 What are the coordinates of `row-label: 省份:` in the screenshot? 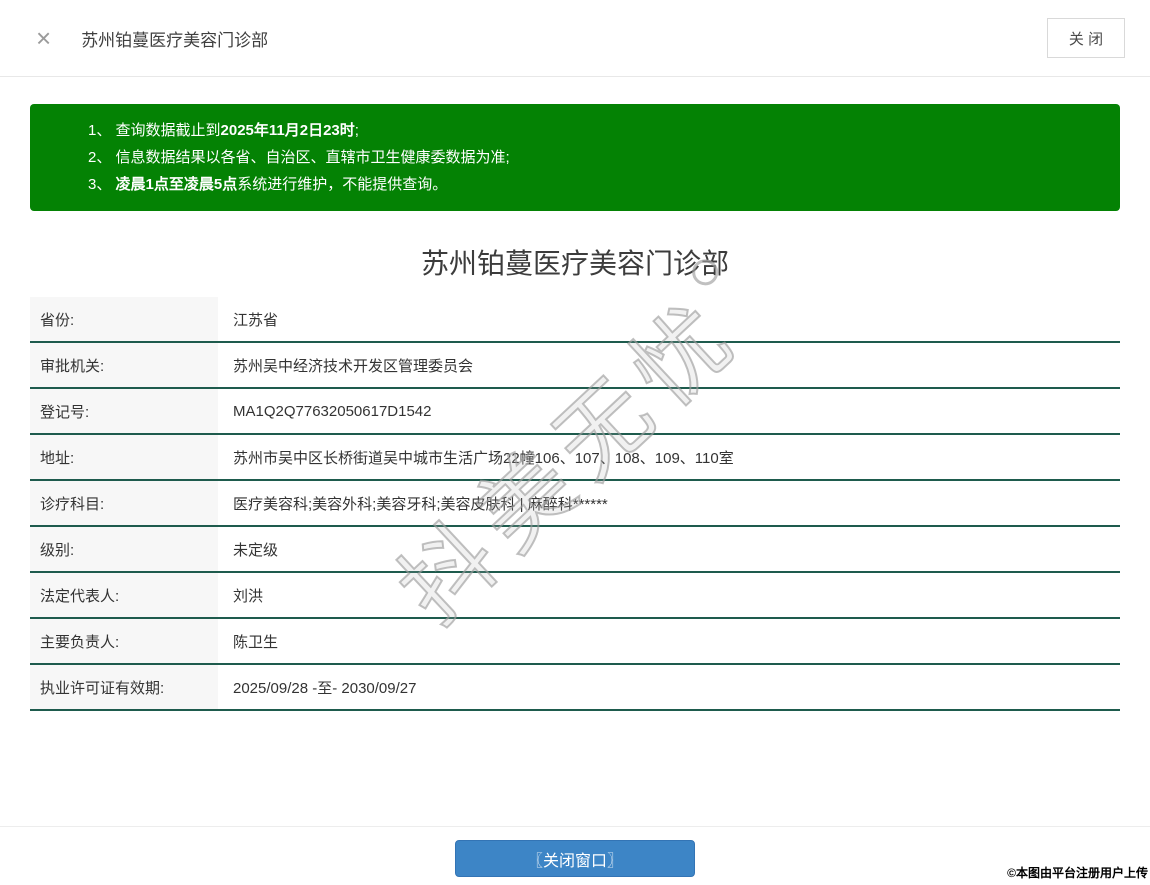 It's located at (124, 319).